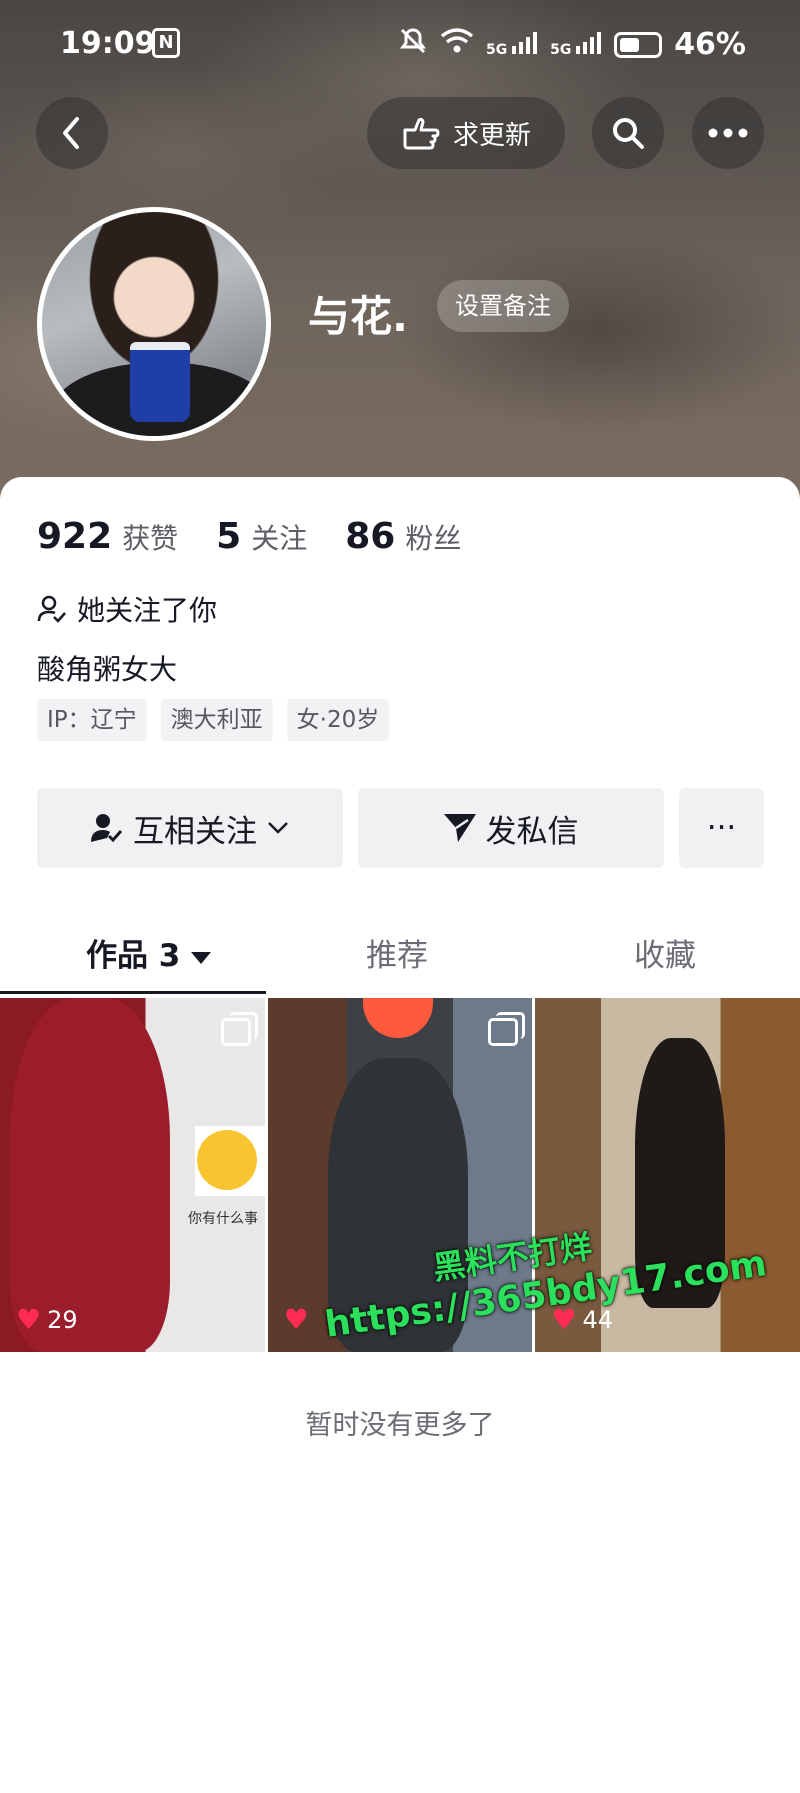 Image resolution: width=800 pixels, height=1793 pixels. I want to click on send-message-button: 发私信, so click(511, 828).